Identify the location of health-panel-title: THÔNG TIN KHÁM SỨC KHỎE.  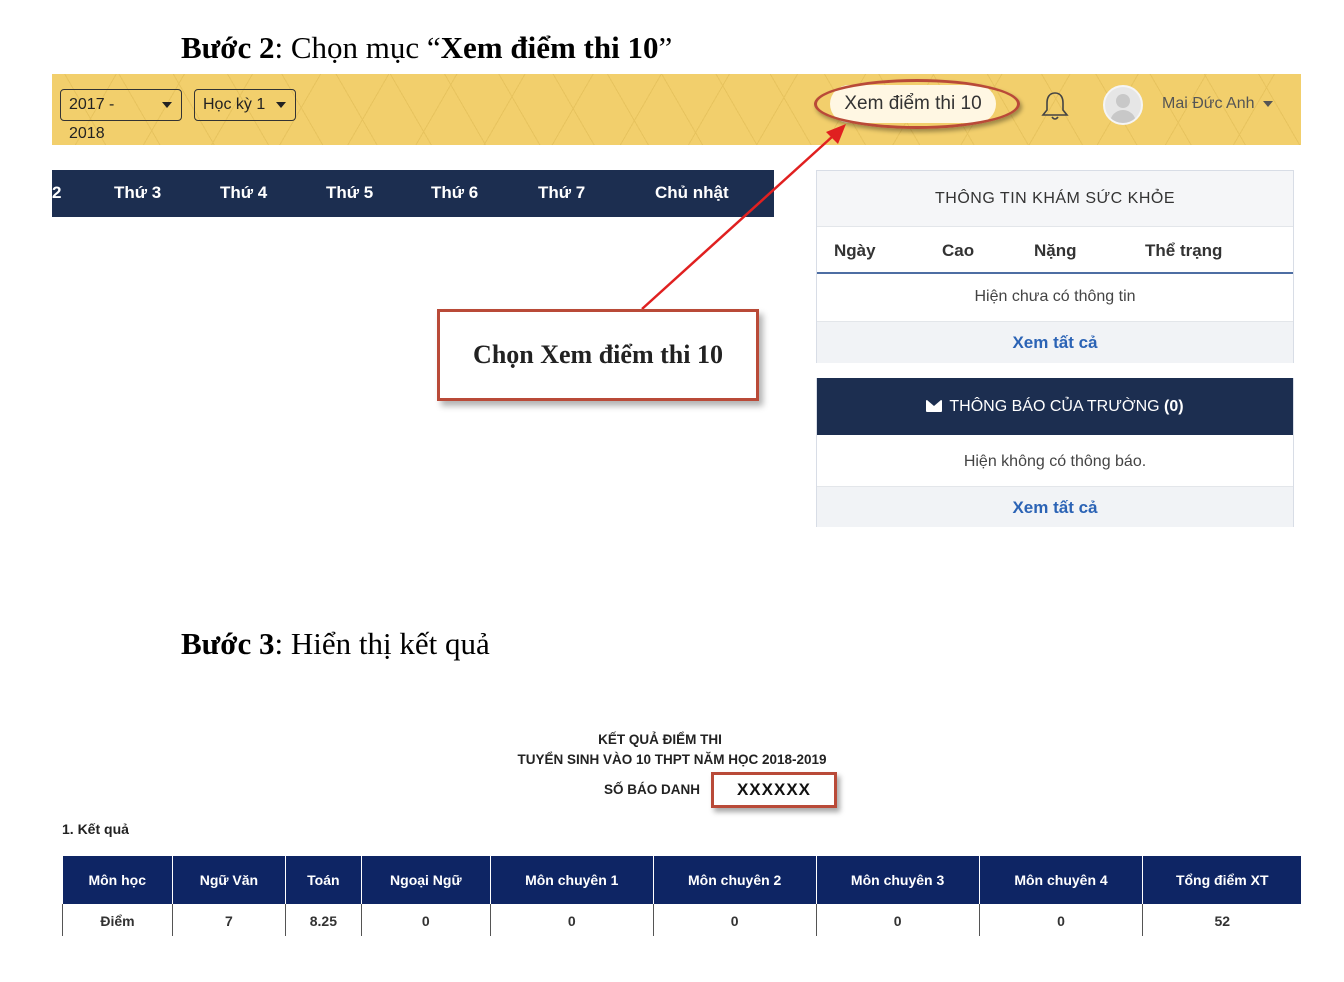
(1055, 199).